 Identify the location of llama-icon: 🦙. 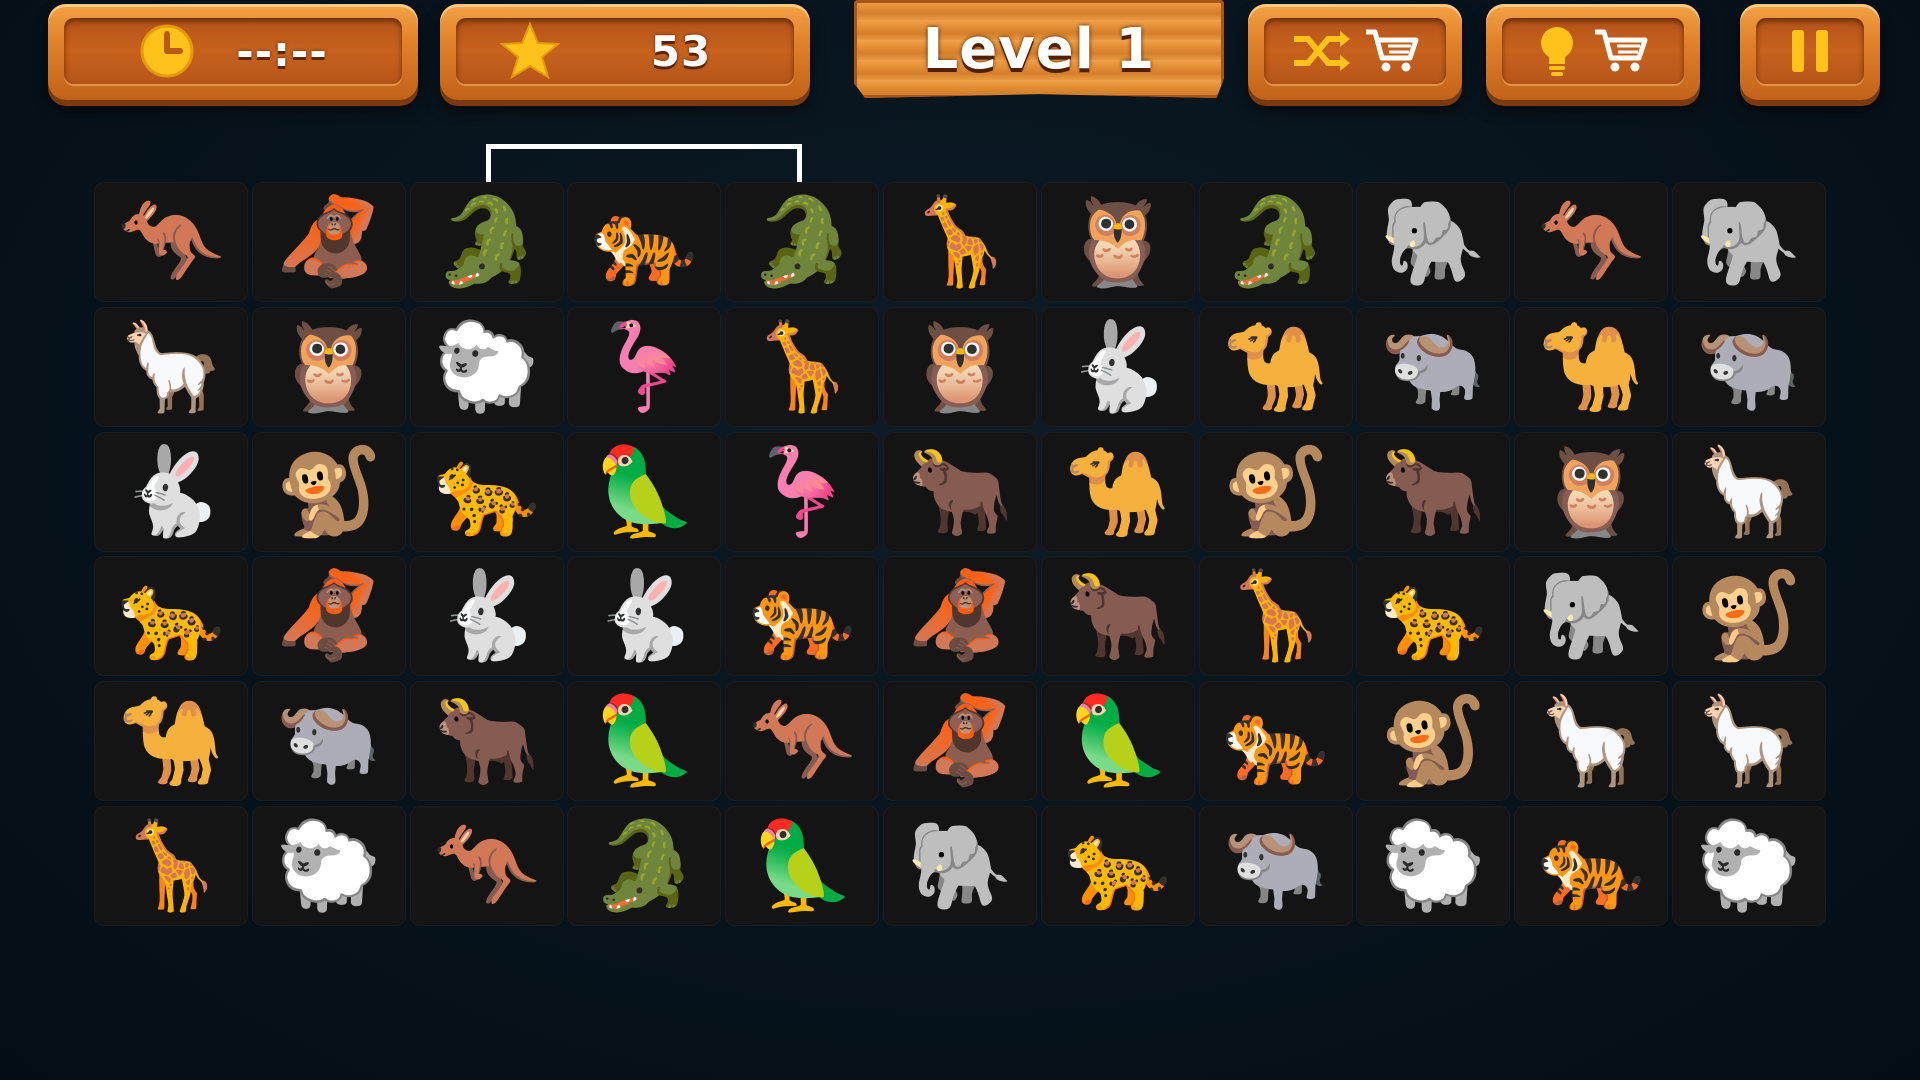
(1749, 491).